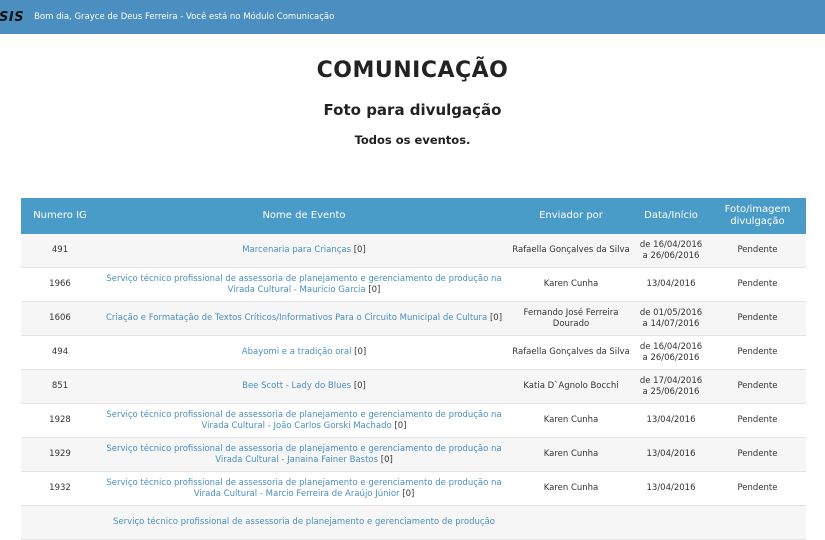  Describe the element at coordinates (757, 216) in the screenshot. I see `header-foto-imagem: Foto/imagem divulgação` at that location.